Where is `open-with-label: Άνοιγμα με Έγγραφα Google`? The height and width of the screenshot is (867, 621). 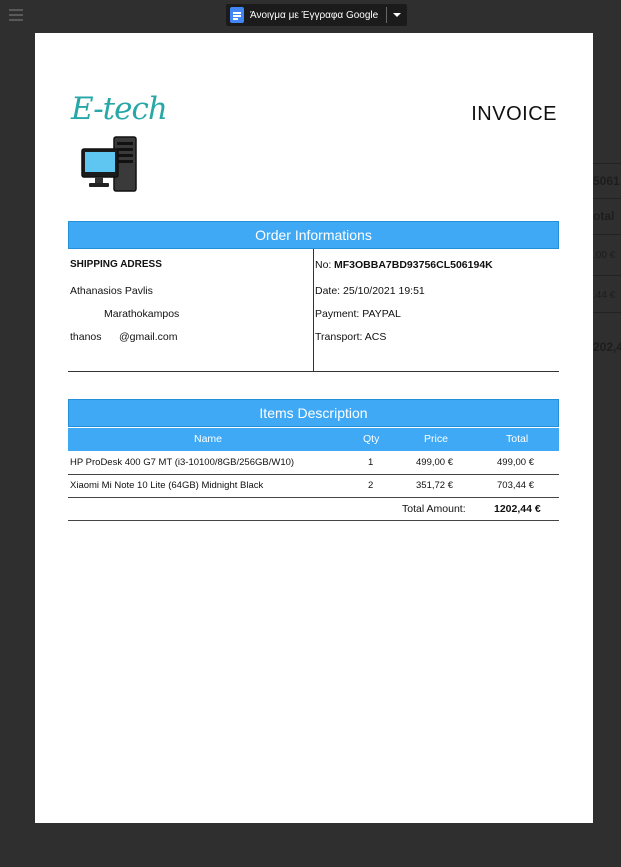 open-with-label: Άνοιγμα με Έγγραφα Google is located at coordinates (314, 15).